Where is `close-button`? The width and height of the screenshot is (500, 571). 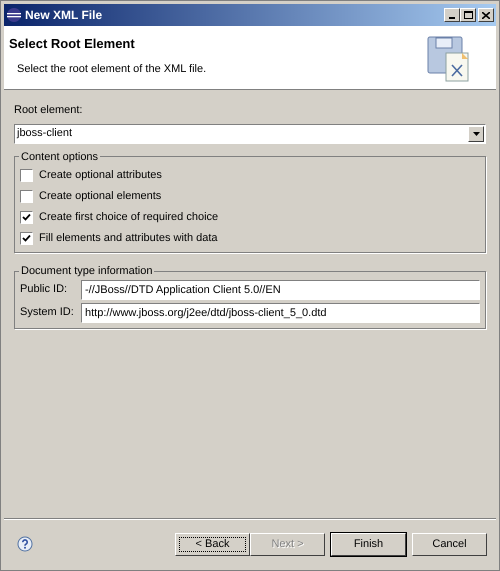
close-button is located at coordinates (486, 15).